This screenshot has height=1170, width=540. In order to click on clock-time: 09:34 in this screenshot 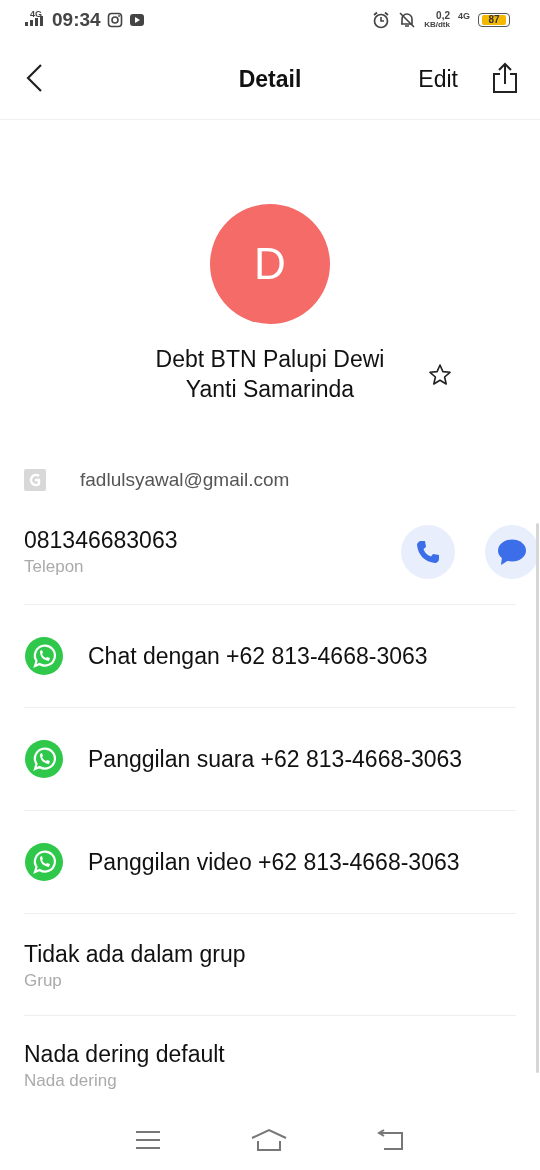, I will do `click(76, 20)`.